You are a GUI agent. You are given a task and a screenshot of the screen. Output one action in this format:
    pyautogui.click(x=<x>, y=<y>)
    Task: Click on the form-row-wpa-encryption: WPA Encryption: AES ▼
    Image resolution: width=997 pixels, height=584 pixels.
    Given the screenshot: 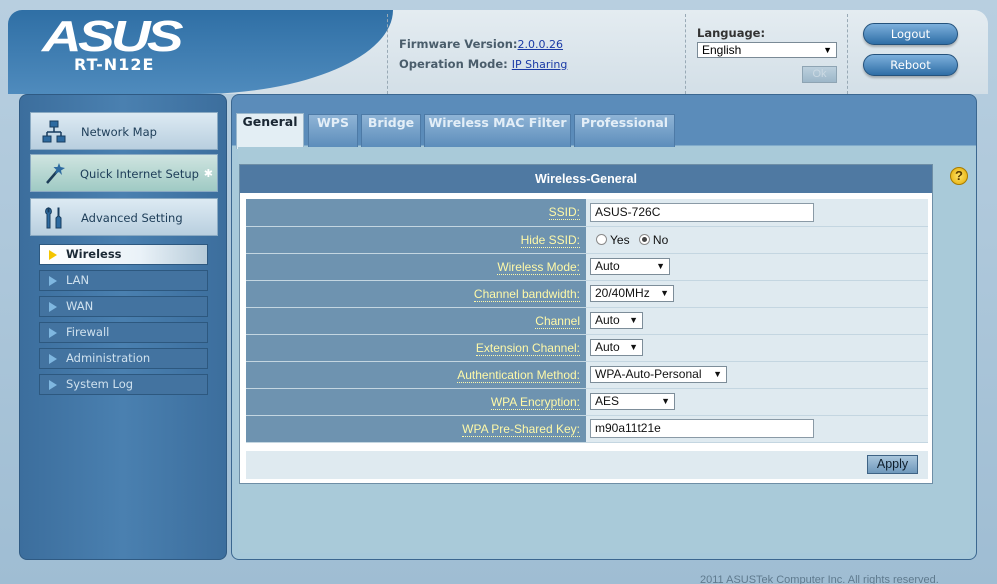 What is the action you would take?
    pyautogui.click(x=587, y=402)
    